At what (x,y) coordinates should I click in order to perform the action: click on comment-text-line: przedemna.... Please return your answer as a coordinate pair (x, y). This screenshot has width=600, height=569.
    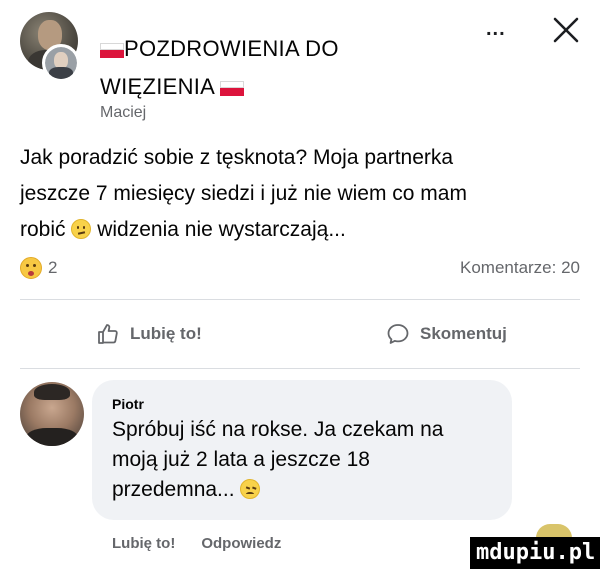
    Looking at the image, I should click on (307, 490).